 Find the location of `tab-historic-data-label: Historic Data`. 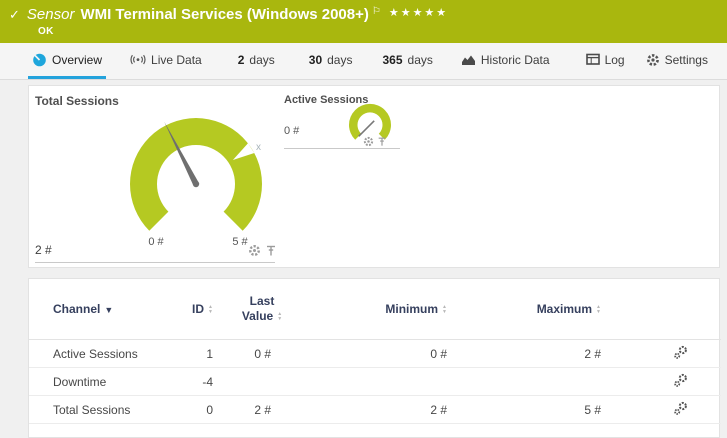

tab-historic-data-label: Historic Data is located at coordinates (515, 59).